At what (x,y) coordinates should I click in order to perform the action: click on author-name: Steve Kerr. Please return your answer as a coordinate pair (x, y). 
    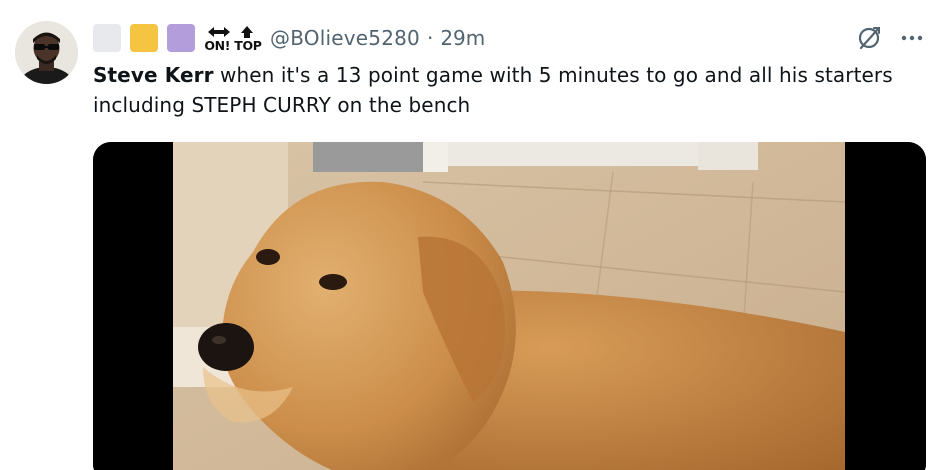
    Looking at the image, I should click on (153, 75).